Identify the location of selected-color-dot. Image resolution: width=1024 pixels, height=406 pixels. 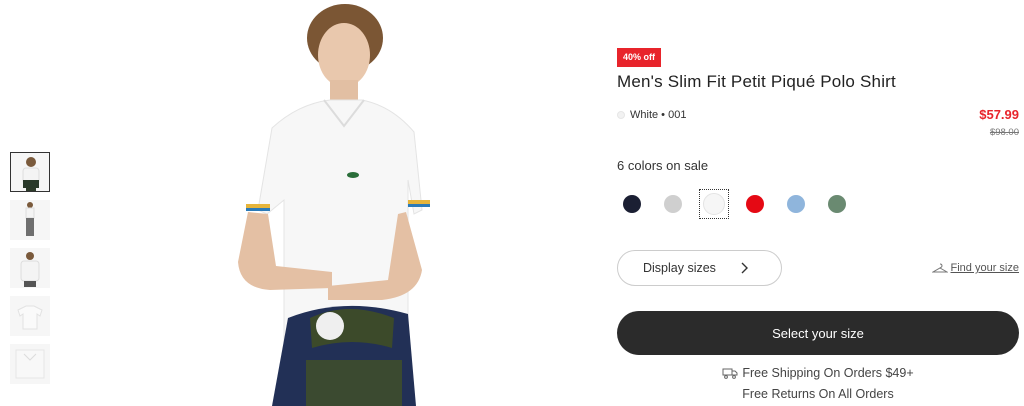
(621, 115).